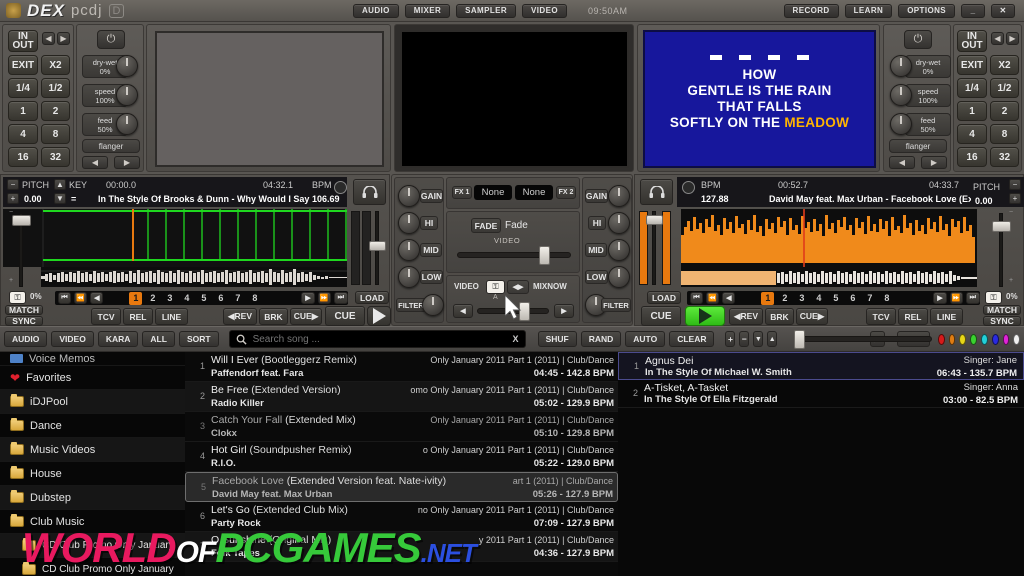  Describe the element at coordinates (55, 88) in the screenshot. I see `left-loop-half-button: 1/2` at that location.